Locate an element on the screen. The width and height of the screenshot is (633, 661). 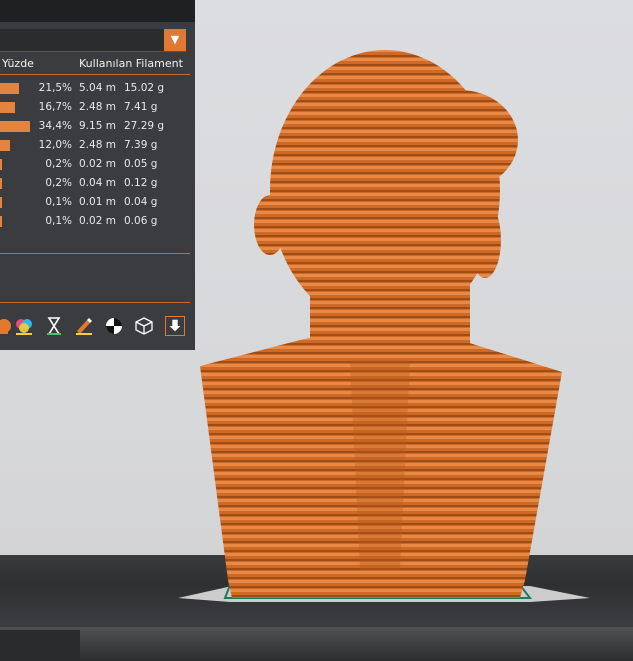
color-layers-icon is located at coordinates (24, 326).